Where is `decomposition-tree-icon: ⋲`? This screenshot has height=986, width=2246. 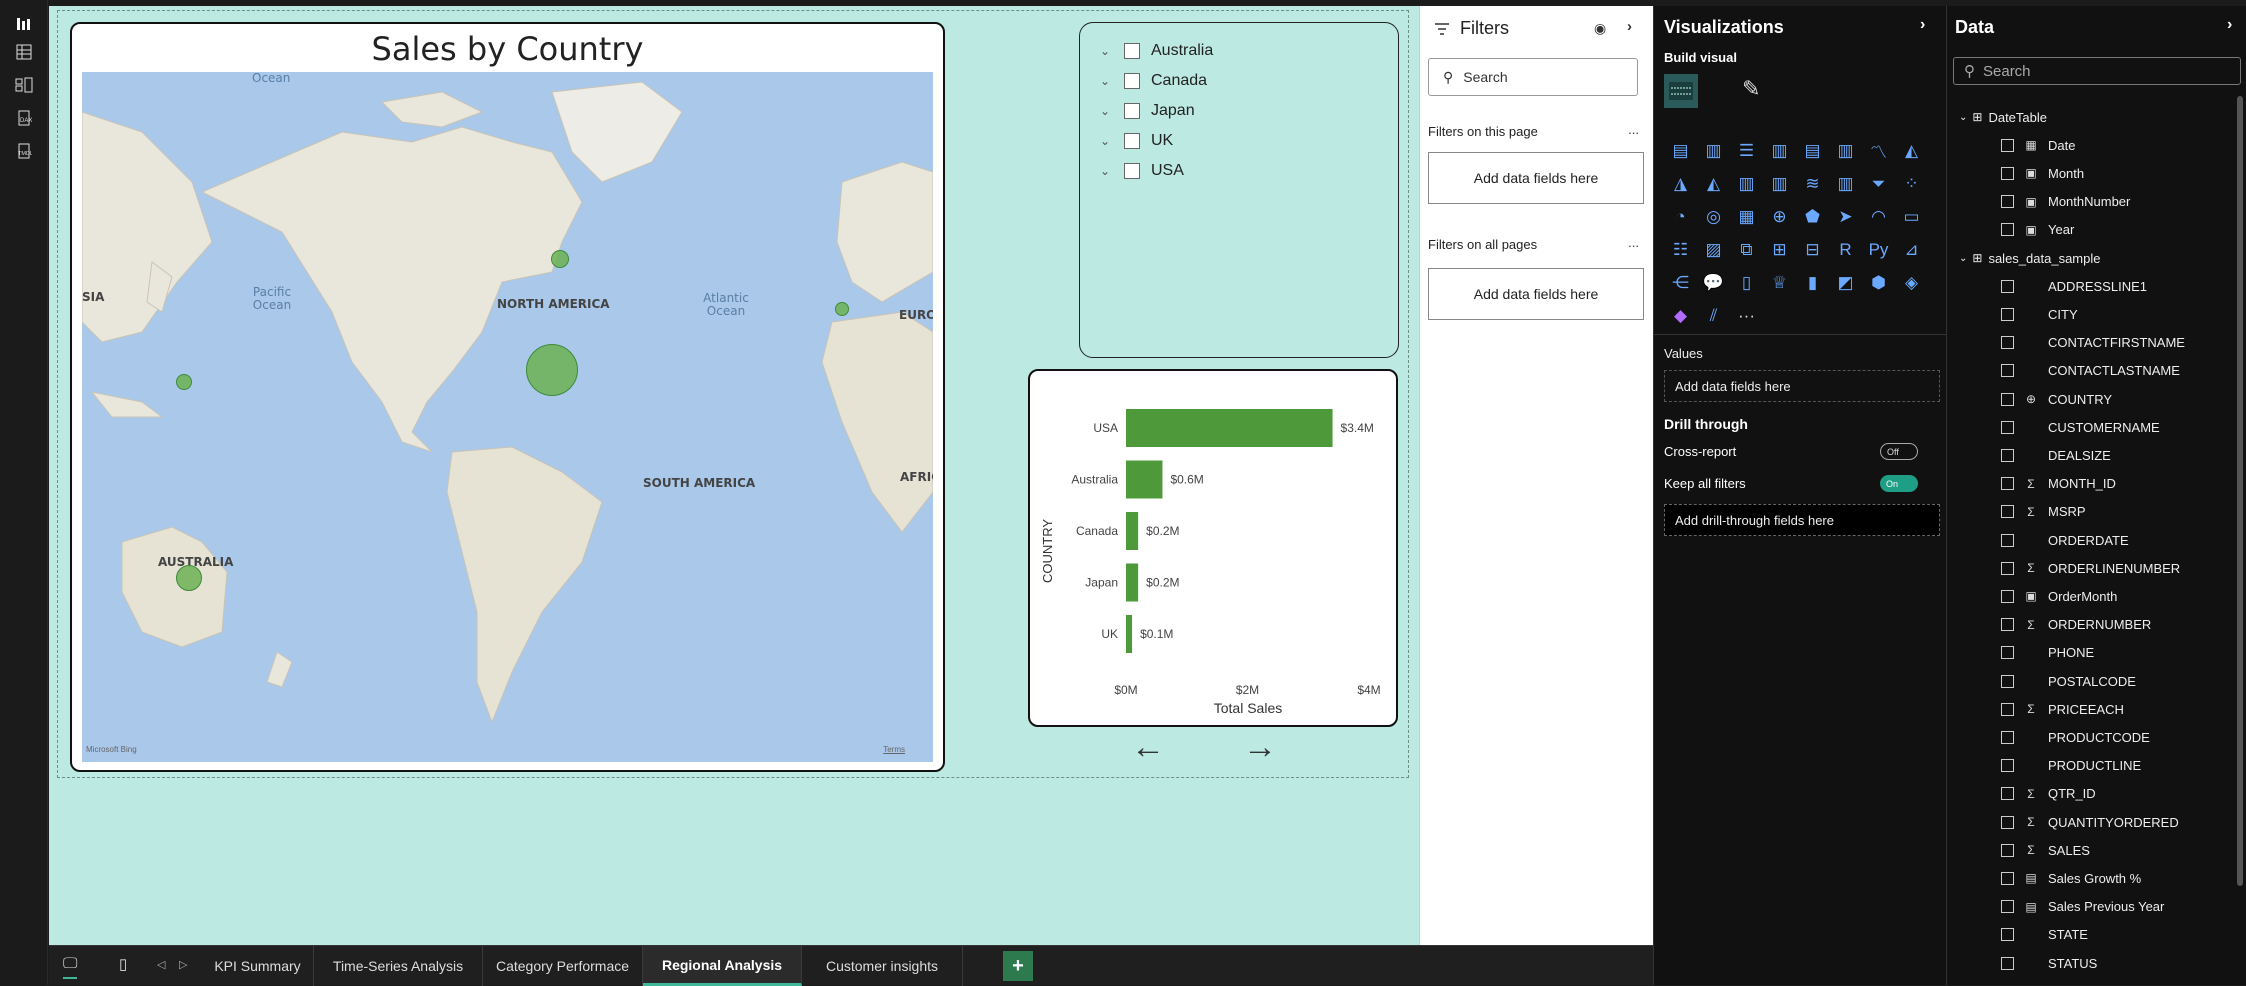 decomposition-tree-icon: ⋲ is located at coordinates (1680, 282).